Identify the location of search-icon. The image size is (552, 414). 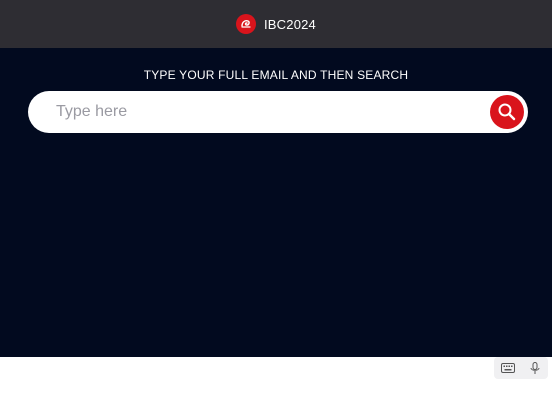
(507, 112).